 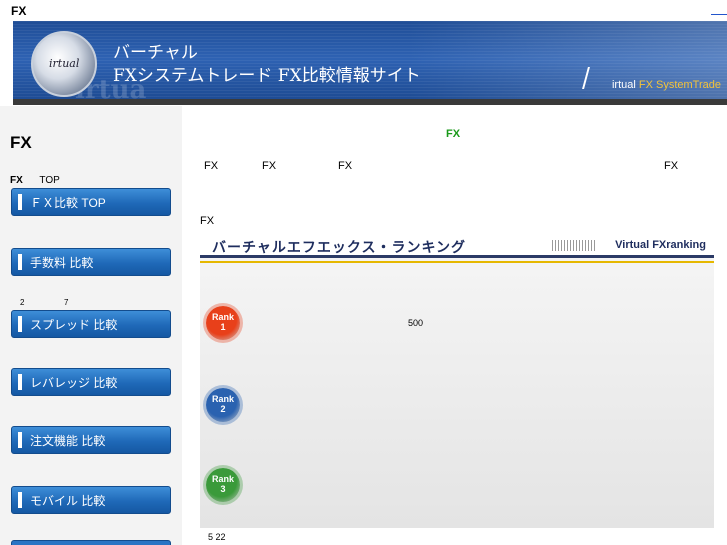 What do you see at coordinates (16, 180) in the screenshot?
I see `breadcrumb-root: FX` at bounding box center [16, 180].